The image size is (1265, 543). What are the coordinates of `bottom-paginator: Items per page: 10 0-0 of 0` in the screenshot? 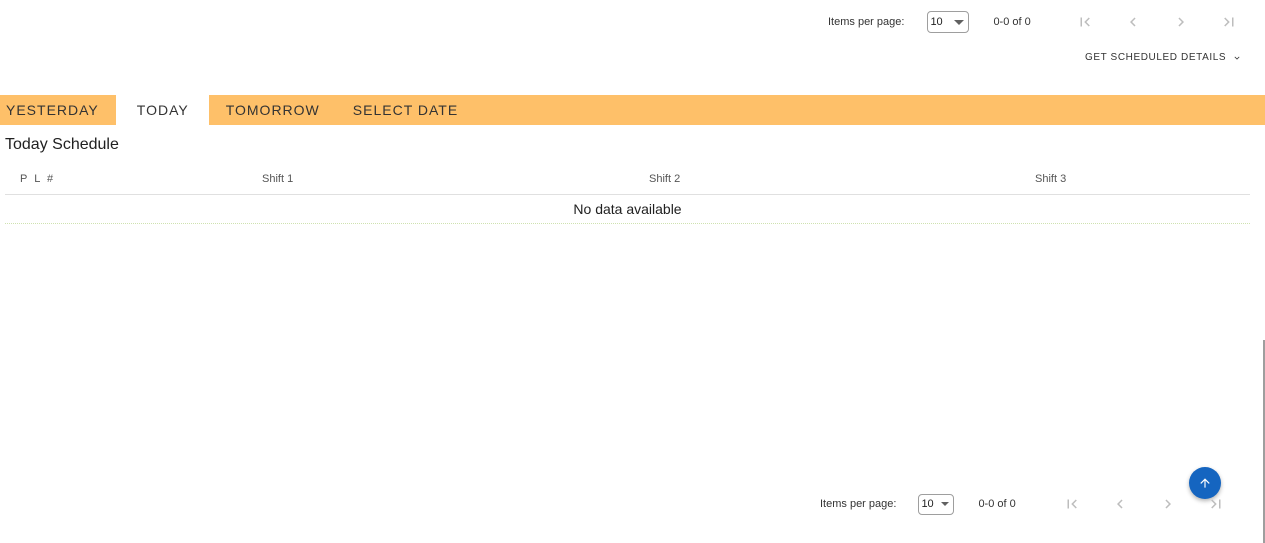 It's located at (1030, 504).